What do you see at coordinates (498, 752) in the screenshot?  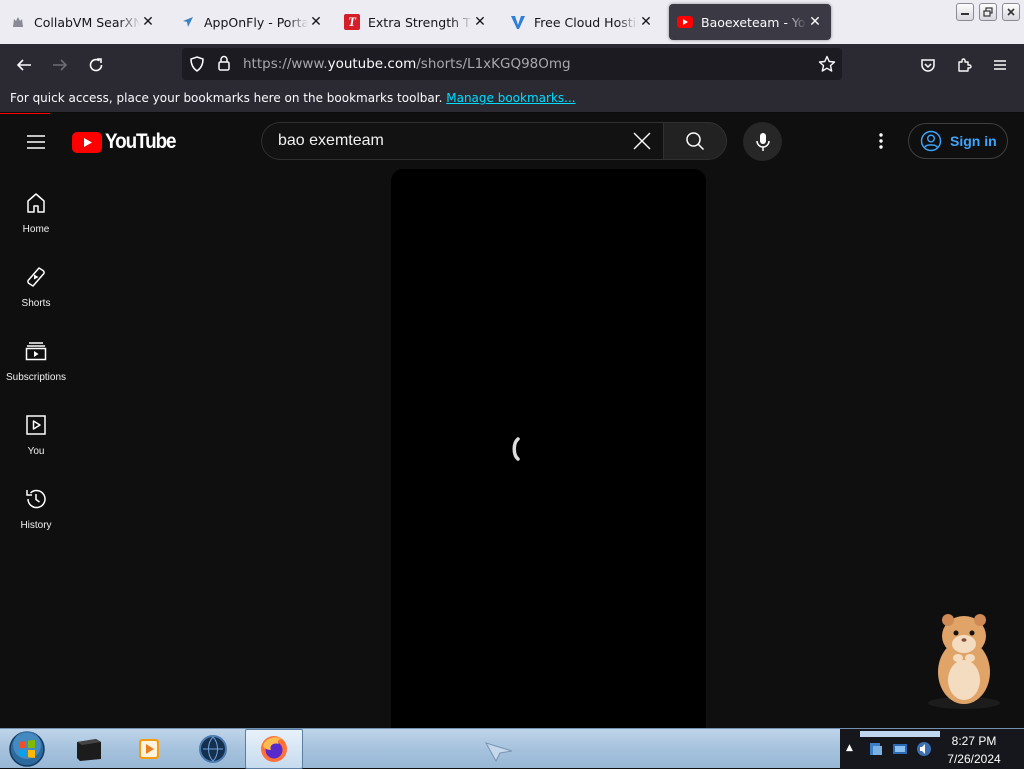 I see `desktop-cursor-icon` at bounding box center [498, 752].